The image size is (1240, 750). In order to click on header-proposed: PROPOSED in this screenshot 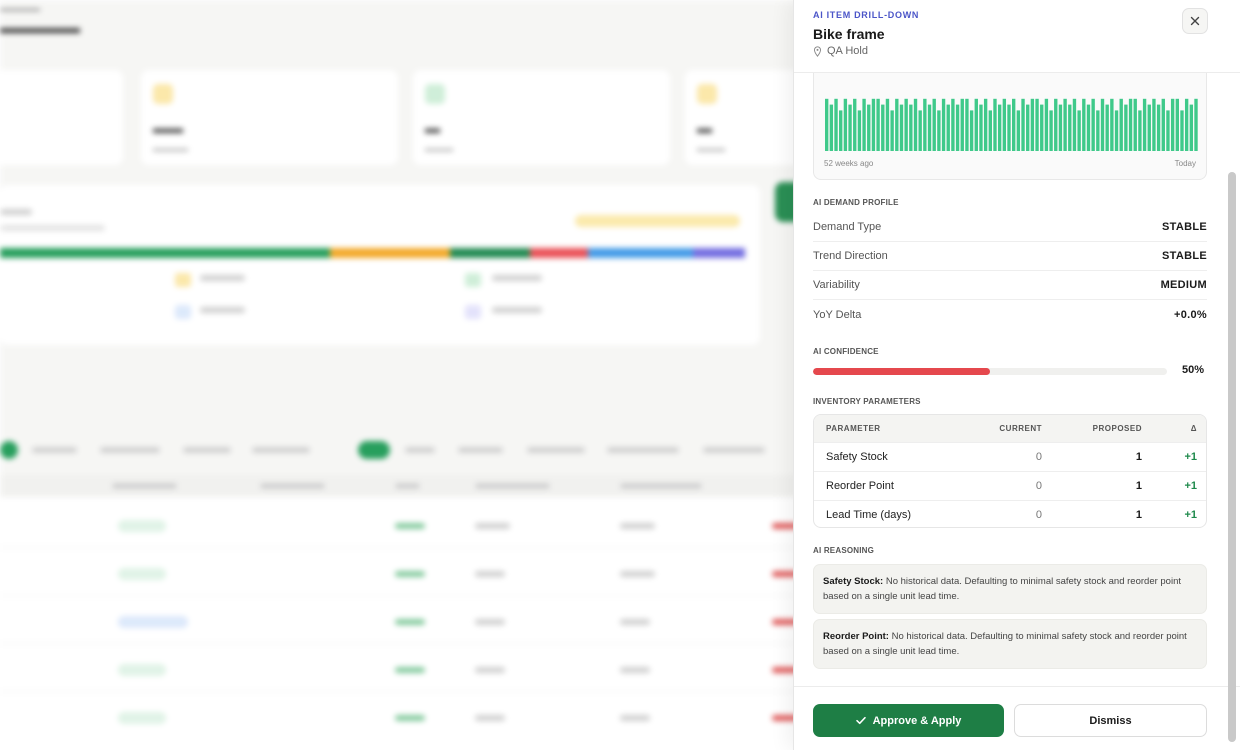, I will do `click(1117, 428)`.